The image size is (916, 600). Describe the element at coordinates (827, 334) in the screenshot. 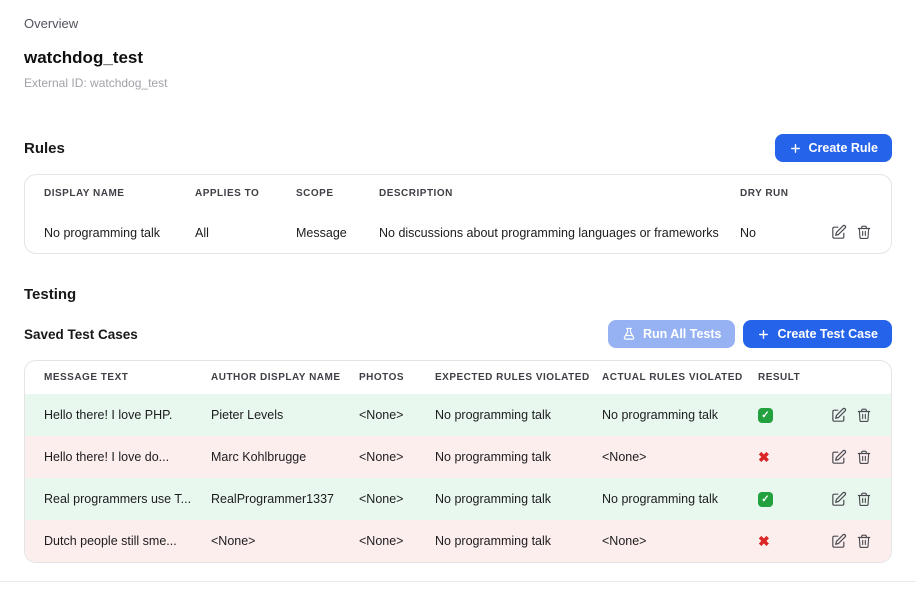

I see `create-test-case-button-label: Create Test Case` at that location.